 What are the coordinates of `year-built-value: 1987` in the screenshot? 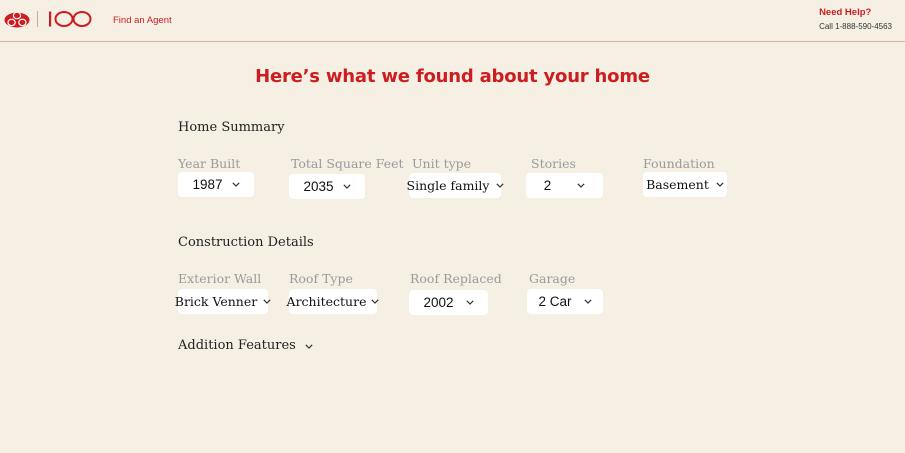 It's located at (207, 184).